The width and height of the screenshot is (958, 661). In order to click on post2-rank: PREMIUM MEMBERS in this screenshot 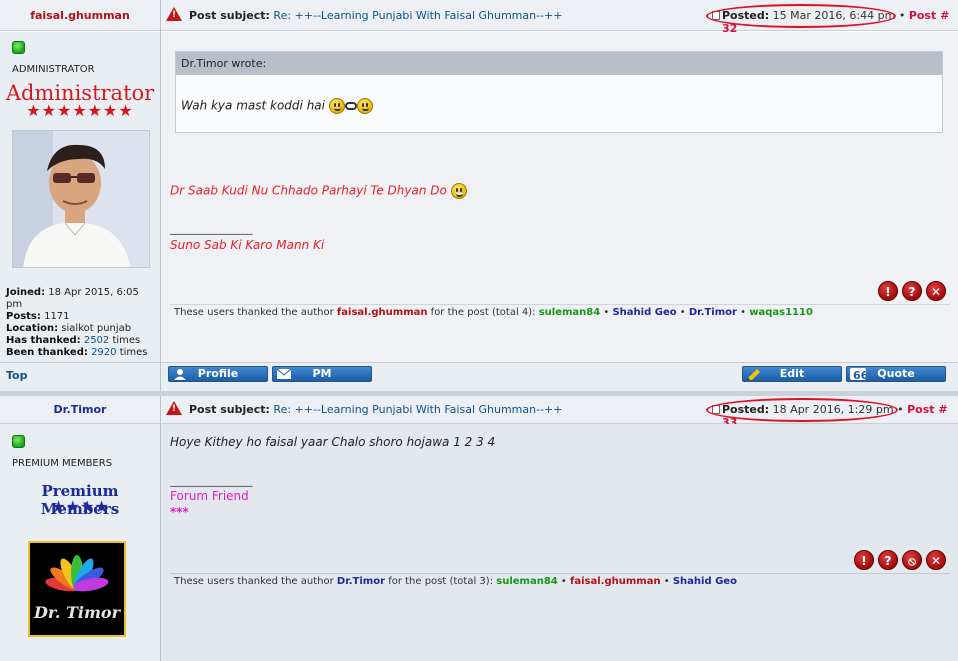, I will do `click(62, 463)`.